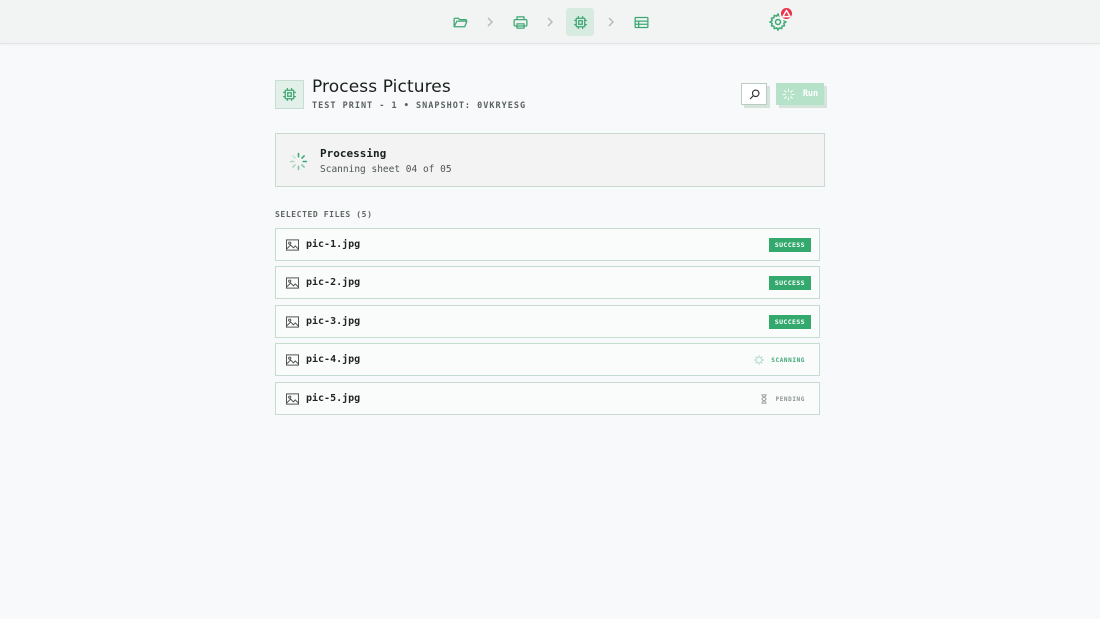 This screenshot has width=1100, height=619. What do you see at coordinates (333, 321) in the screenshot?
I see `file-name: pic-3.jpg` at bounding box center [333, 321].